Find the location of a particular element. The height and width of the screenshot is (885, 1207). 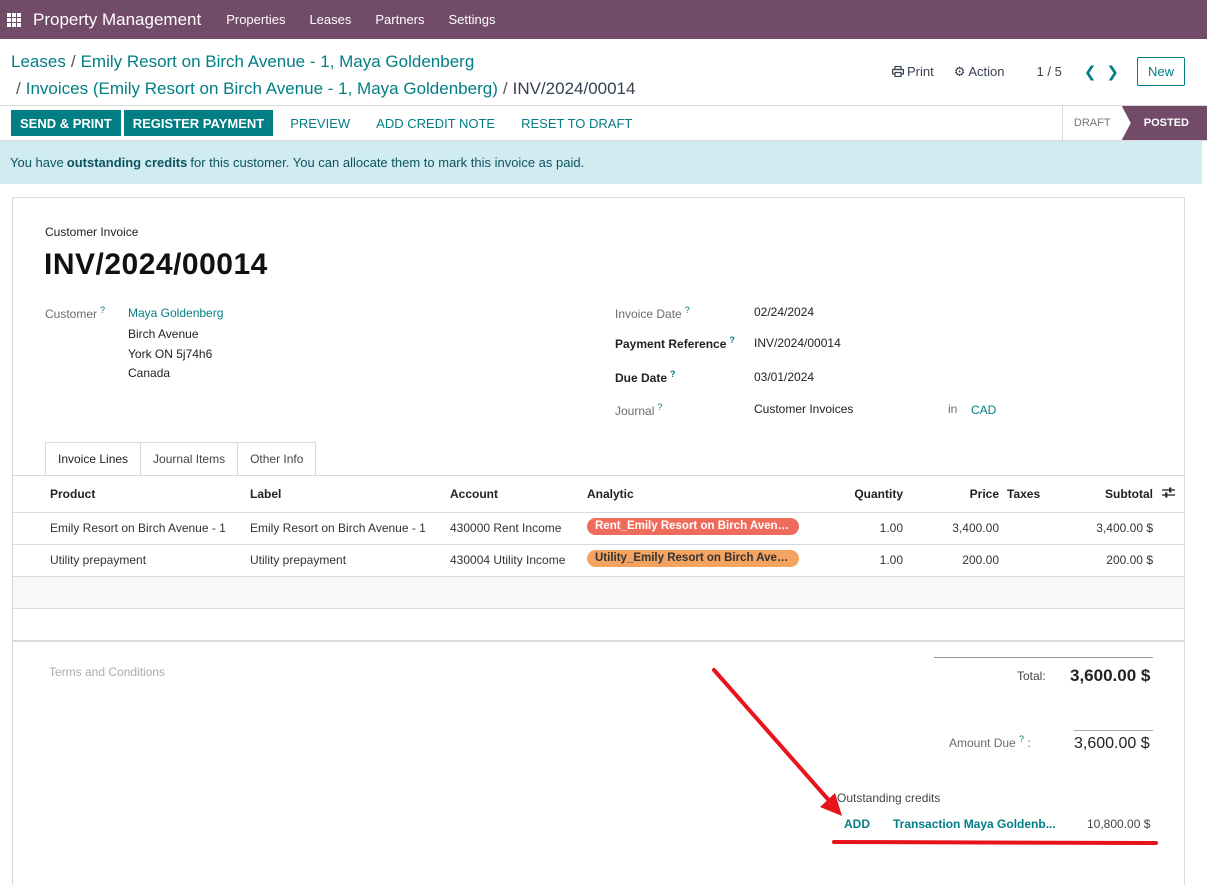

reset-to-draft-button: RESET TO DRAFT is located at coordinates (576, 123).